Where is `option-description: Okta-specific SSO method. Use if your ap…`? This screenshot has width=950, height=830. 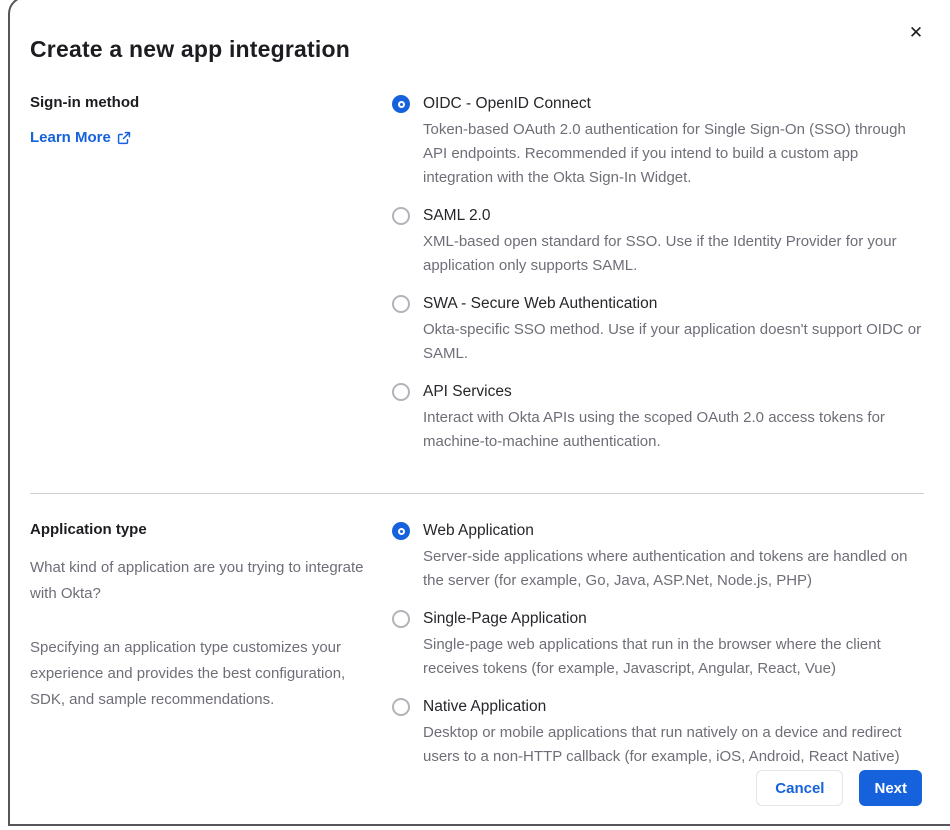 option-description: Okta-specific SSO method. Use if your ap… is located at coordinates (672, 341).